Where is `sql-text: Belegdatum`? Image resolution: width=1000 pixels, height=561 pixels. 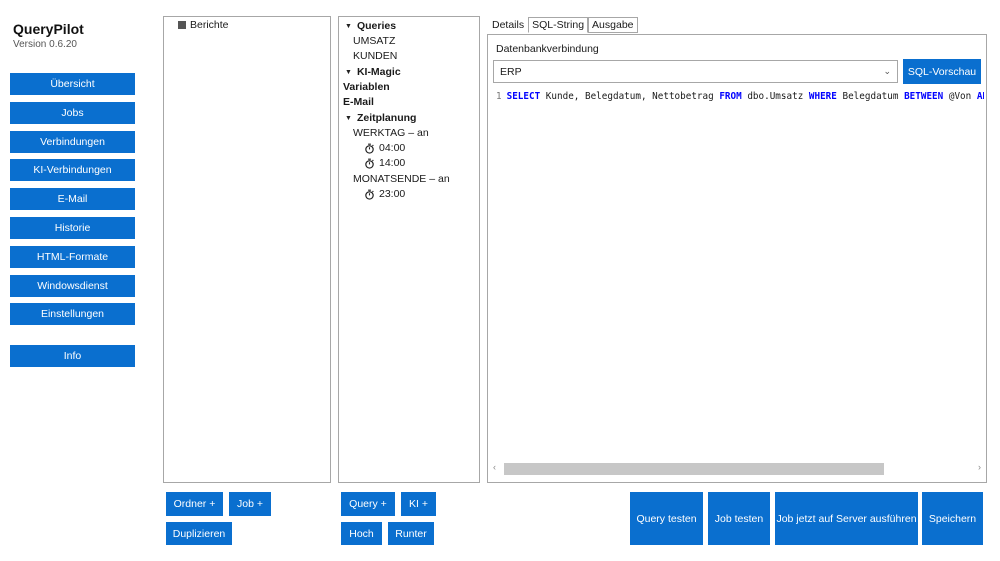 sql-text: Belegdatum is located at coordinates (870, 96).